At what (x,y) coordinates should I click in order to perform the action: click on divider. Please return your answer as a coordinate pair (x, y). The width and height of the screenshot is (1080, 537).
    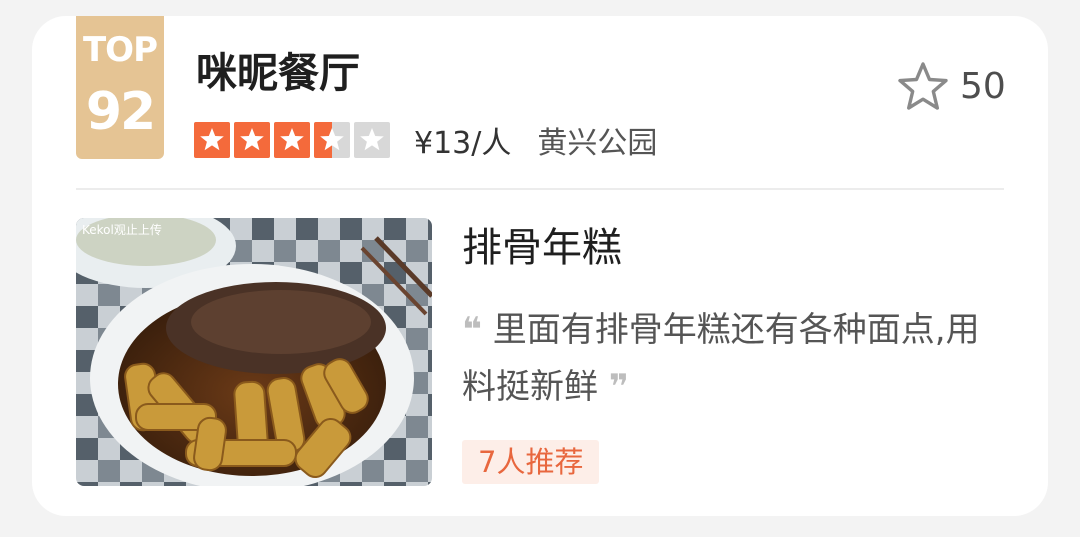
    Looking at the image, I should click on (540, 189).